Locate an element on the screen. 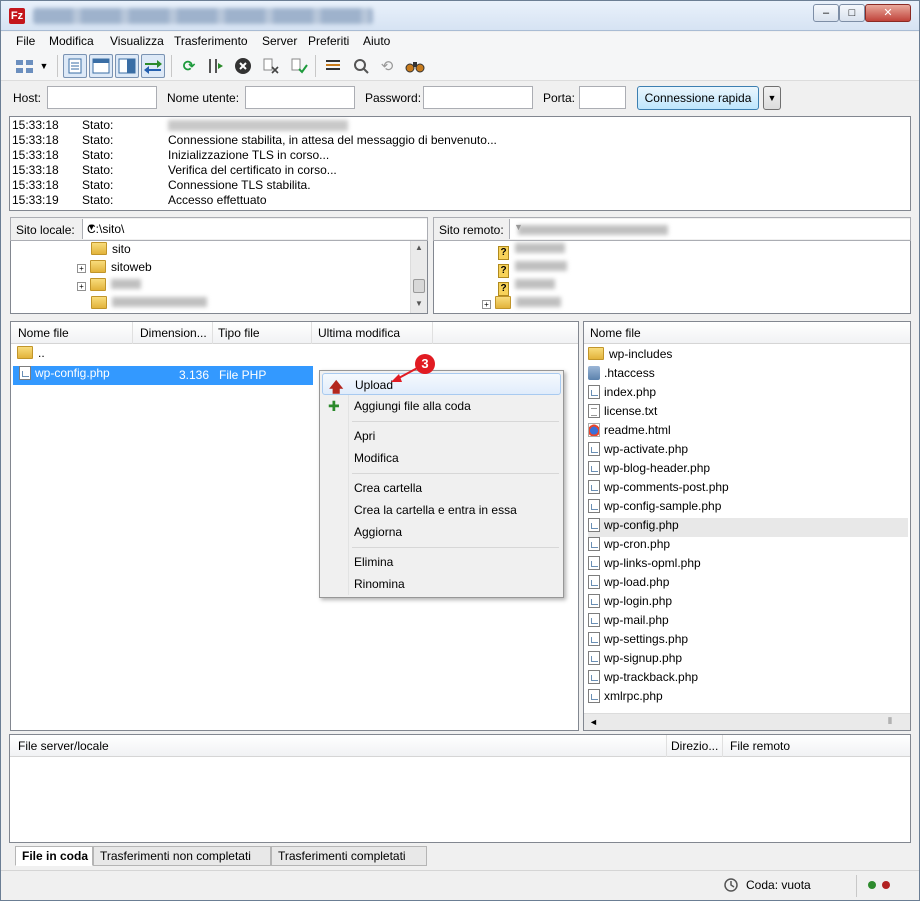  local-tree-scrollbar: ▲ ▼ is located at coordinates (418, 277).